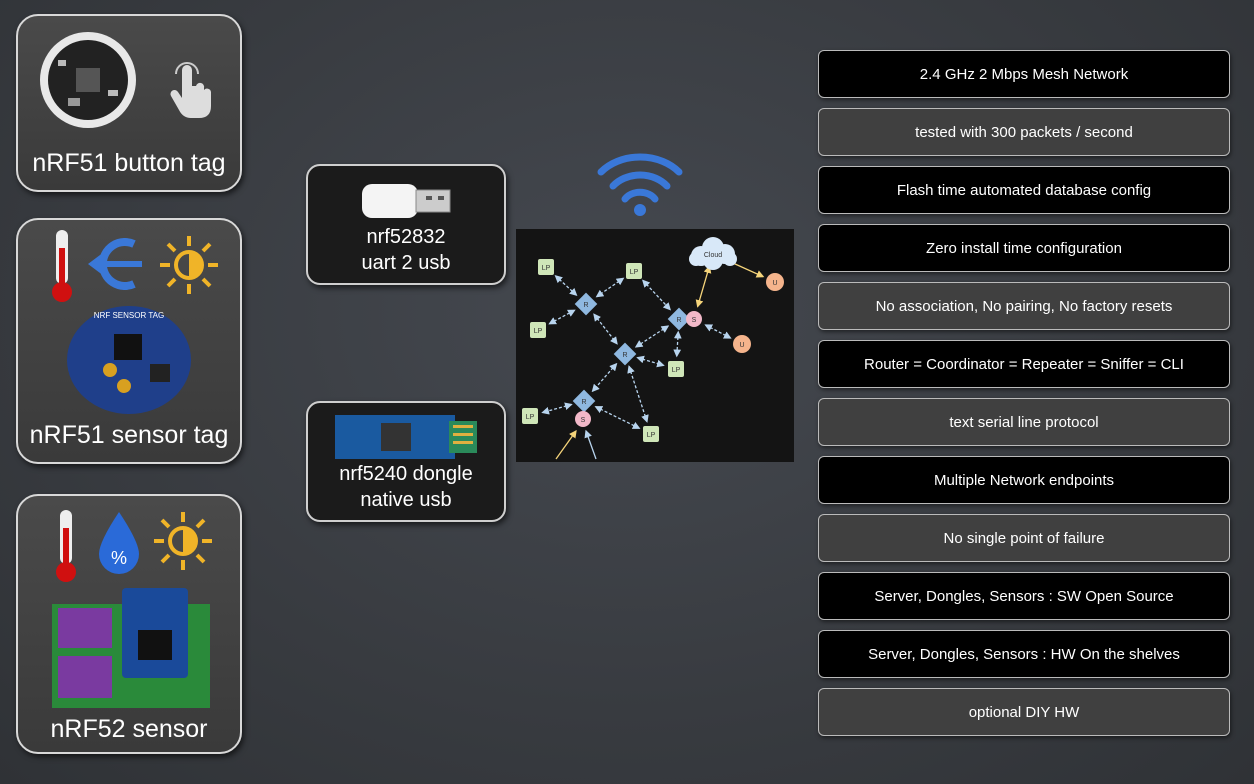 The image size is (1254, 784). Describe the element at coordinates (1024, 74) in the screenshot. I see `feature-item: 2.4 GHz 2 Mbps Mesh Network` at that location.